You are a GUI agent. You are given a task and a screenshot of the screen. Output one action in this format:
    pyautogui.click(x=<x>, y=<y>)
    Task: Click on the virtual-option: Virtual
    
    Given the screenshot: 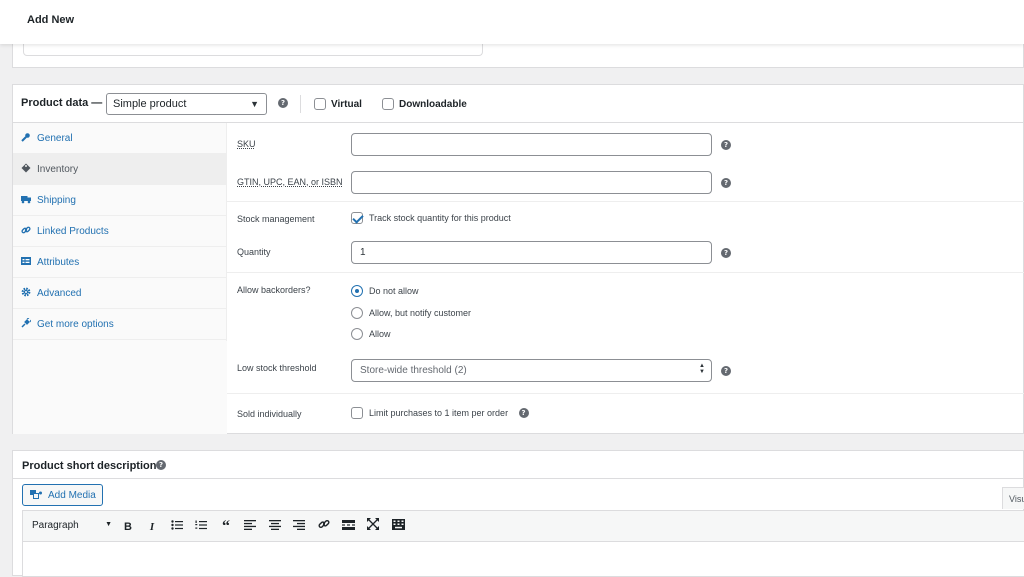 What is the action you would take?
    pyautogui.click(x=338, y=104)
    